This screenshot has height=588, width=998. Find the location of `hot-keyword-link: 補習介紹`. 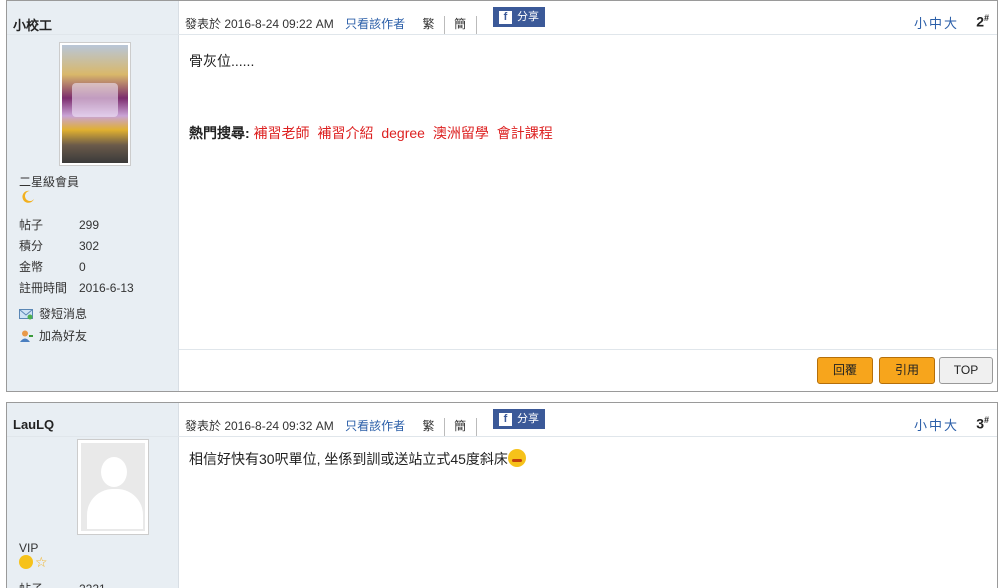

hot-keyword-link: 補習介紹 is located at coordinates (345, 133).